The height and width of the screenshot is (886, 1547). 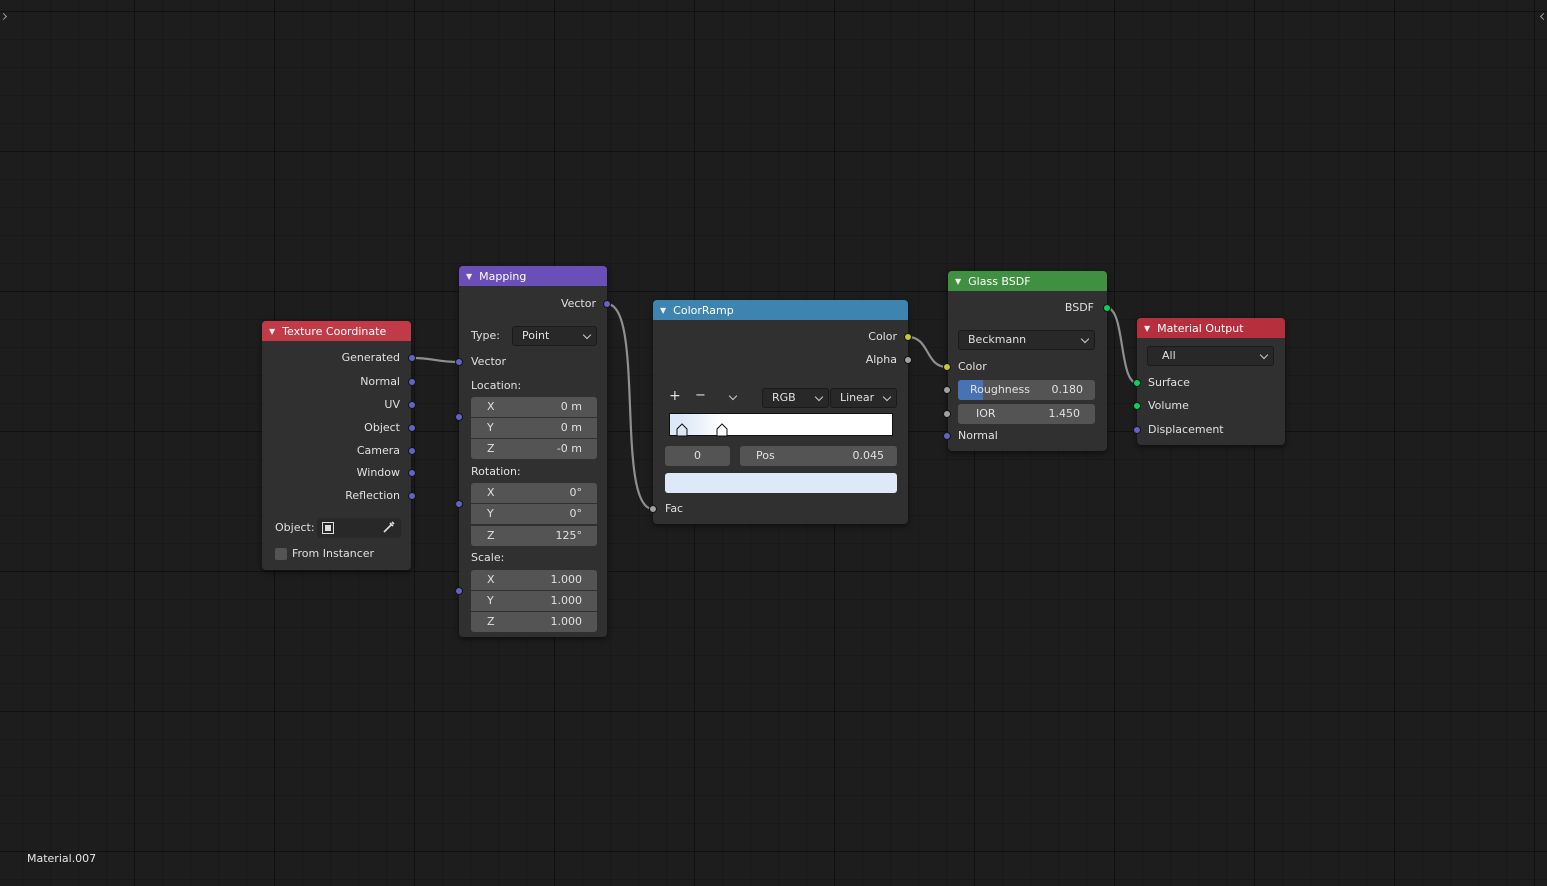 I want to click on scale-x-field: X 1.000, so click(x=534, y=580).